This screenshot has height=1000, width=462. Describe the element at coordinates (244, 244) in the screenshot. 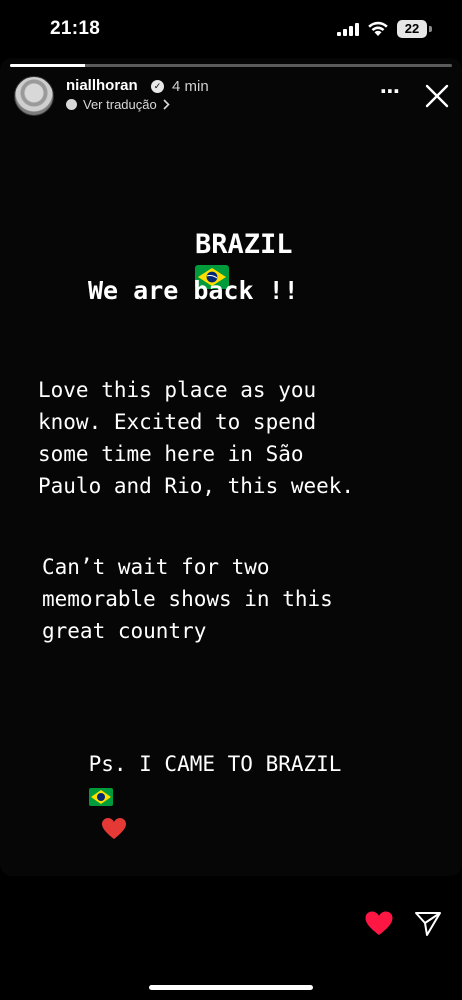

I see `story-title-text: BRAZIL` at that location.